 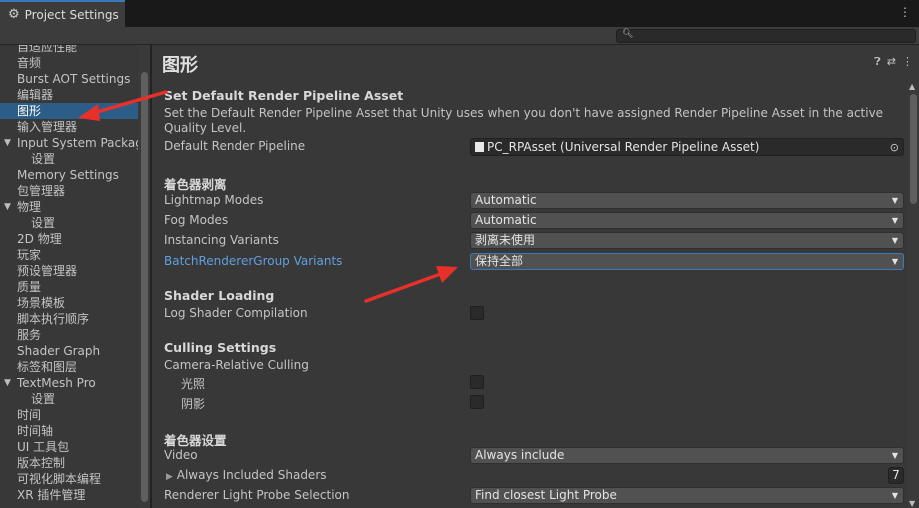 What do you see at coordinates (477, 382) in the screenshot?
I see `lights-checkbox` at bounding box center [477, 382].